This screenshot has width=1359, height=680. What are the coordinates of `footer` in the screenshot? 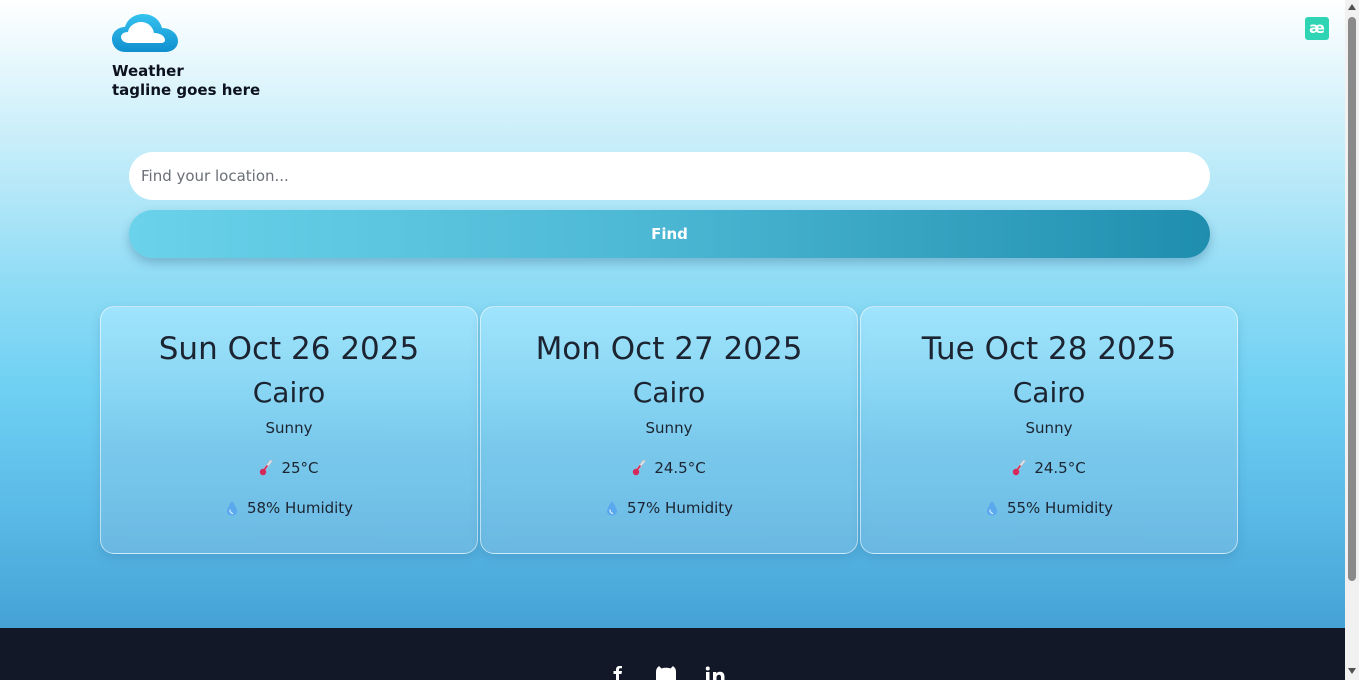 It's located at (672, 654).